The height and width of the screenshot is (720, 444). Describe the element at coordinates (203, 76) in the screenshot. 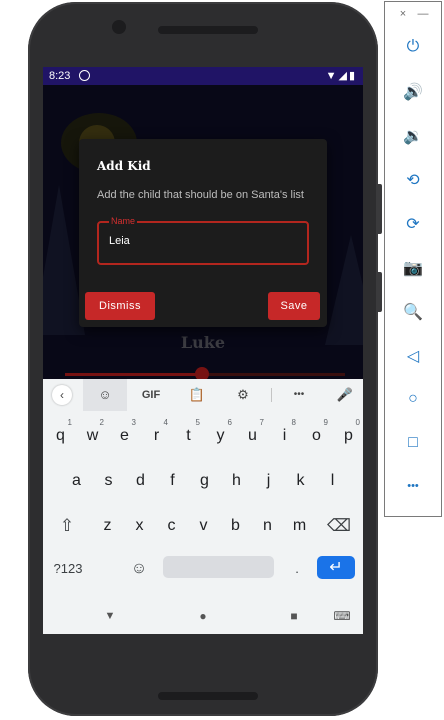

I see `status-bar: 8:23 ▼◢▮` at that location.